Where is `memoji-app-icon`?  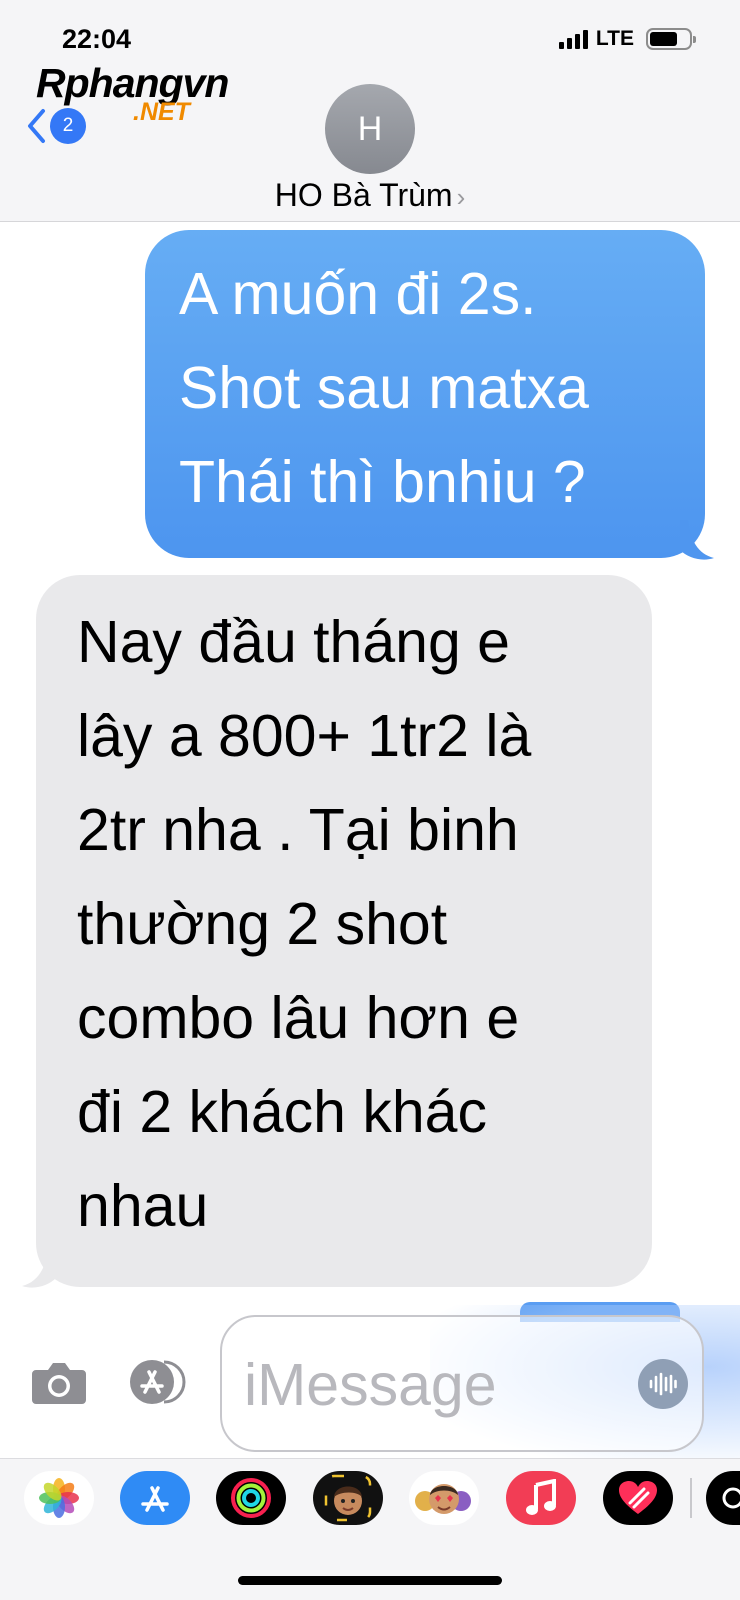
memoji-app-icon is located at coordinates (348, 1498).